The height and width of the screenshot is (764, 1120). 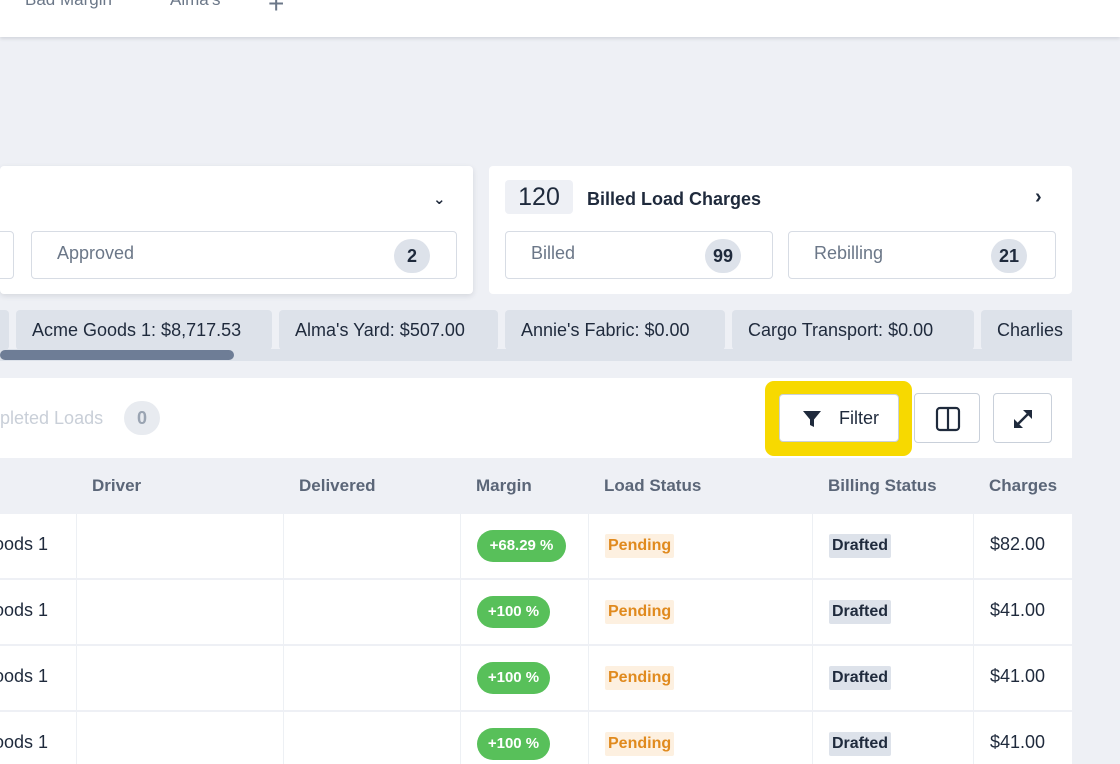 I want to click on completed-loads-count: 0, so click(x=142, y=418).